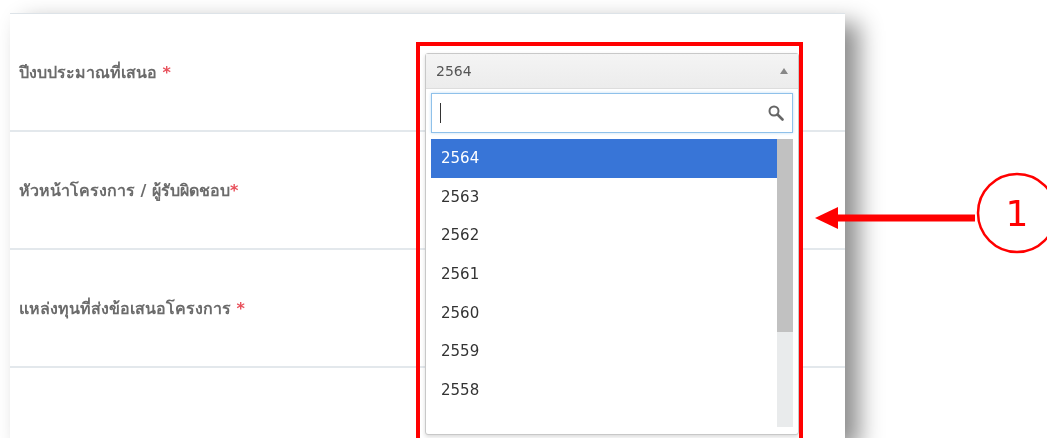 The height and width of the screenshot is (438, 1047). I want to click on search-field, so click(612, 113).